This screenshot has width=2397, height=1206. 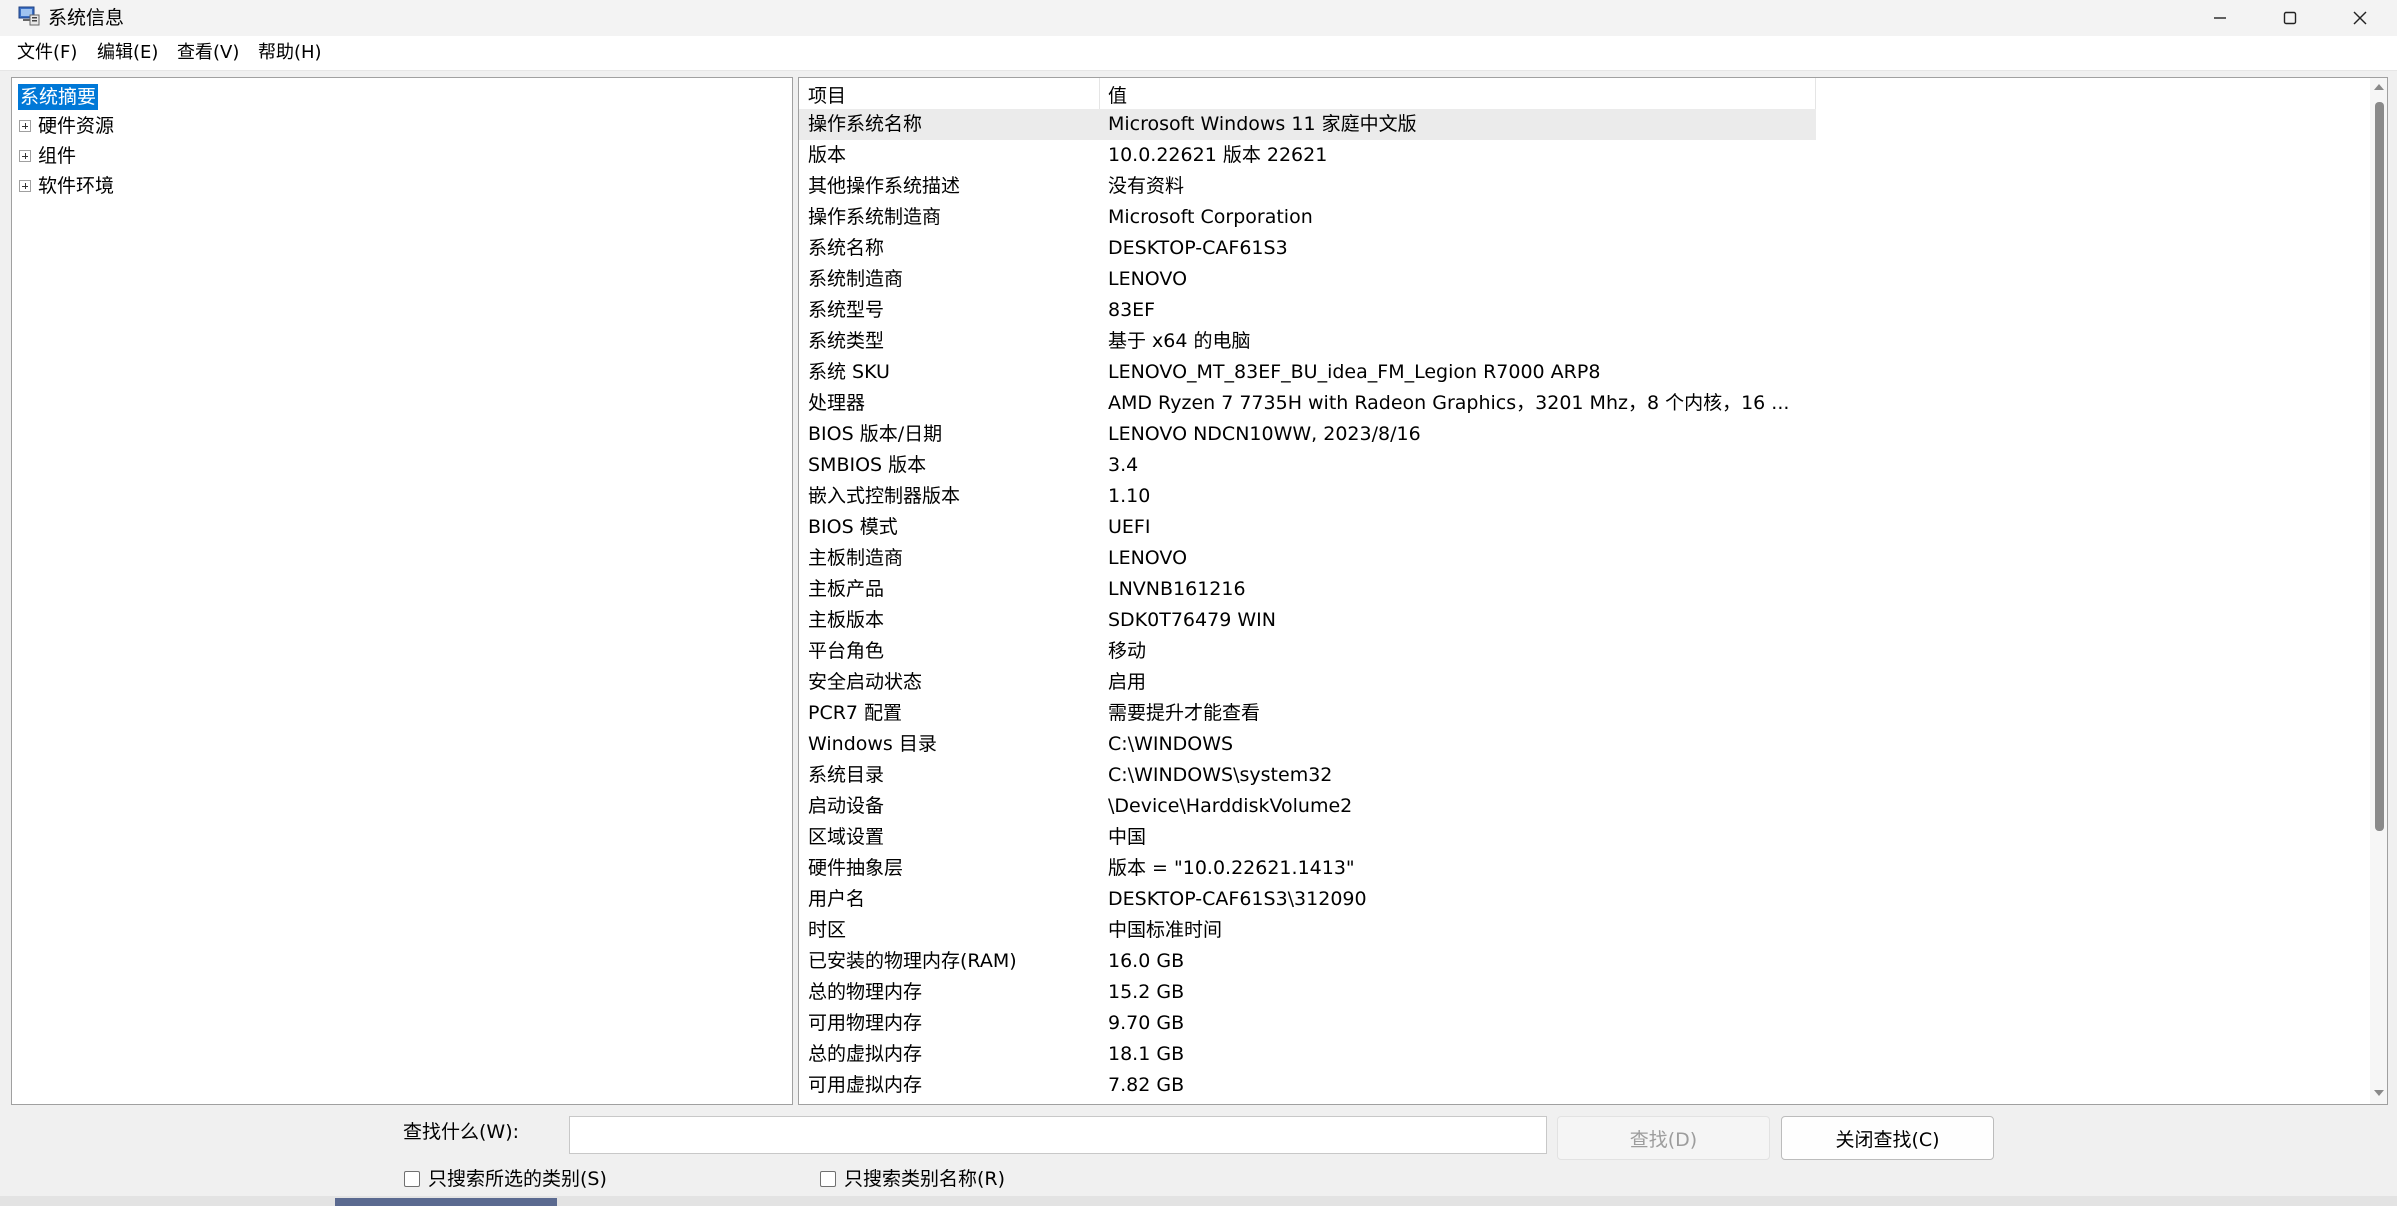 What do you see at coordinates (865, 682) in the screenshot?
I see `row-item-cell: 安全启动状态` at bounding box center [865, 682].